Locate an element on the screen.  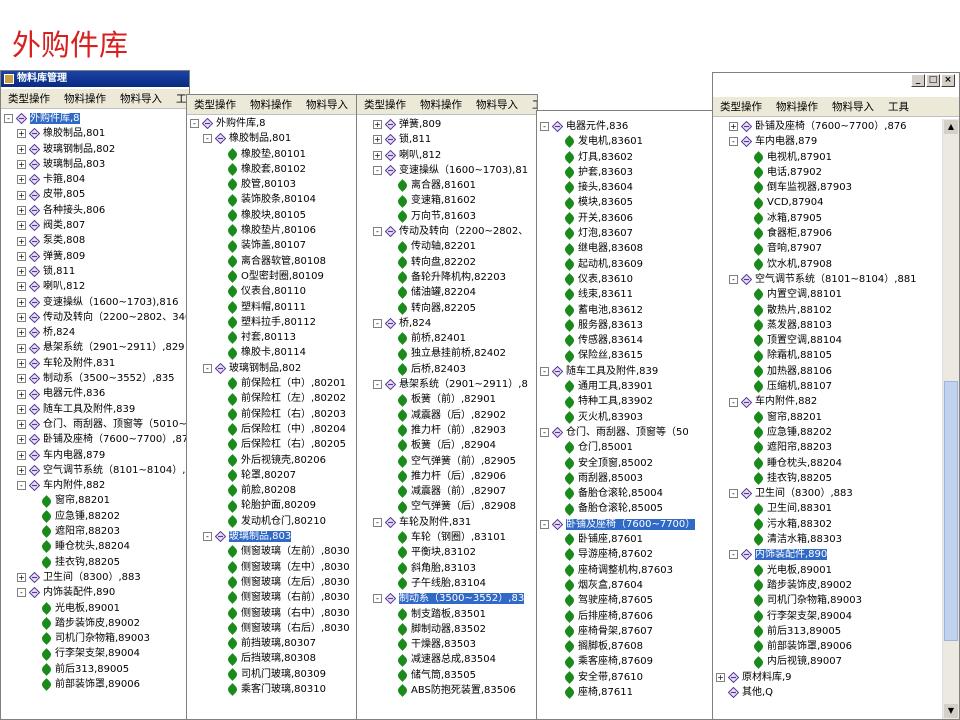
tree-leaf-node: 后排座椅,87606 is located at coordinates (626, 616).